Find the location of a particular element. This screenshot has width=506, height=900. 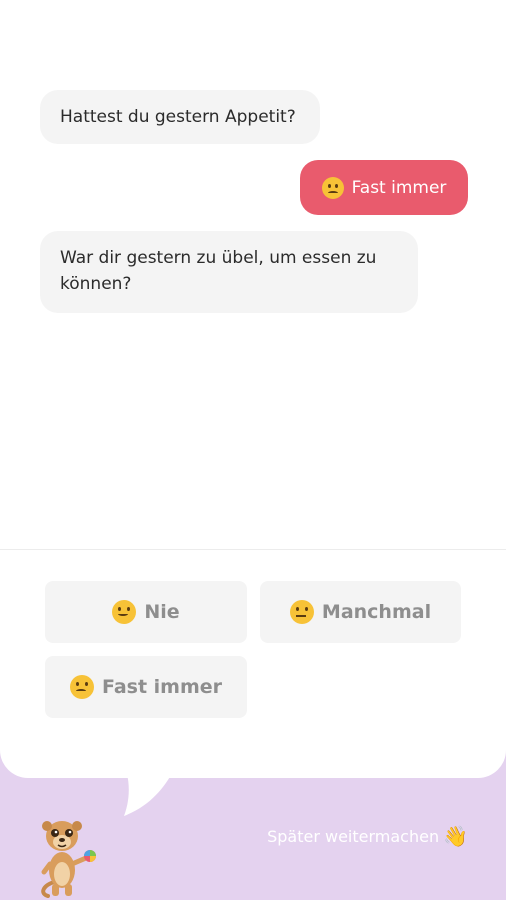

user-message-text: Fast immer is located at coordinates (399, 187).